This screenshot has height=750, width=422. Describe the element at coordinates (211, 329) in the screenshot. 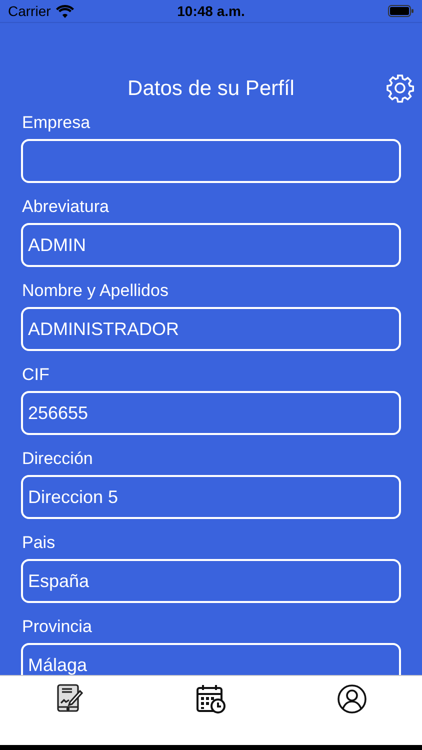

I see `input-field: ADMINISTRADOR` at that location.